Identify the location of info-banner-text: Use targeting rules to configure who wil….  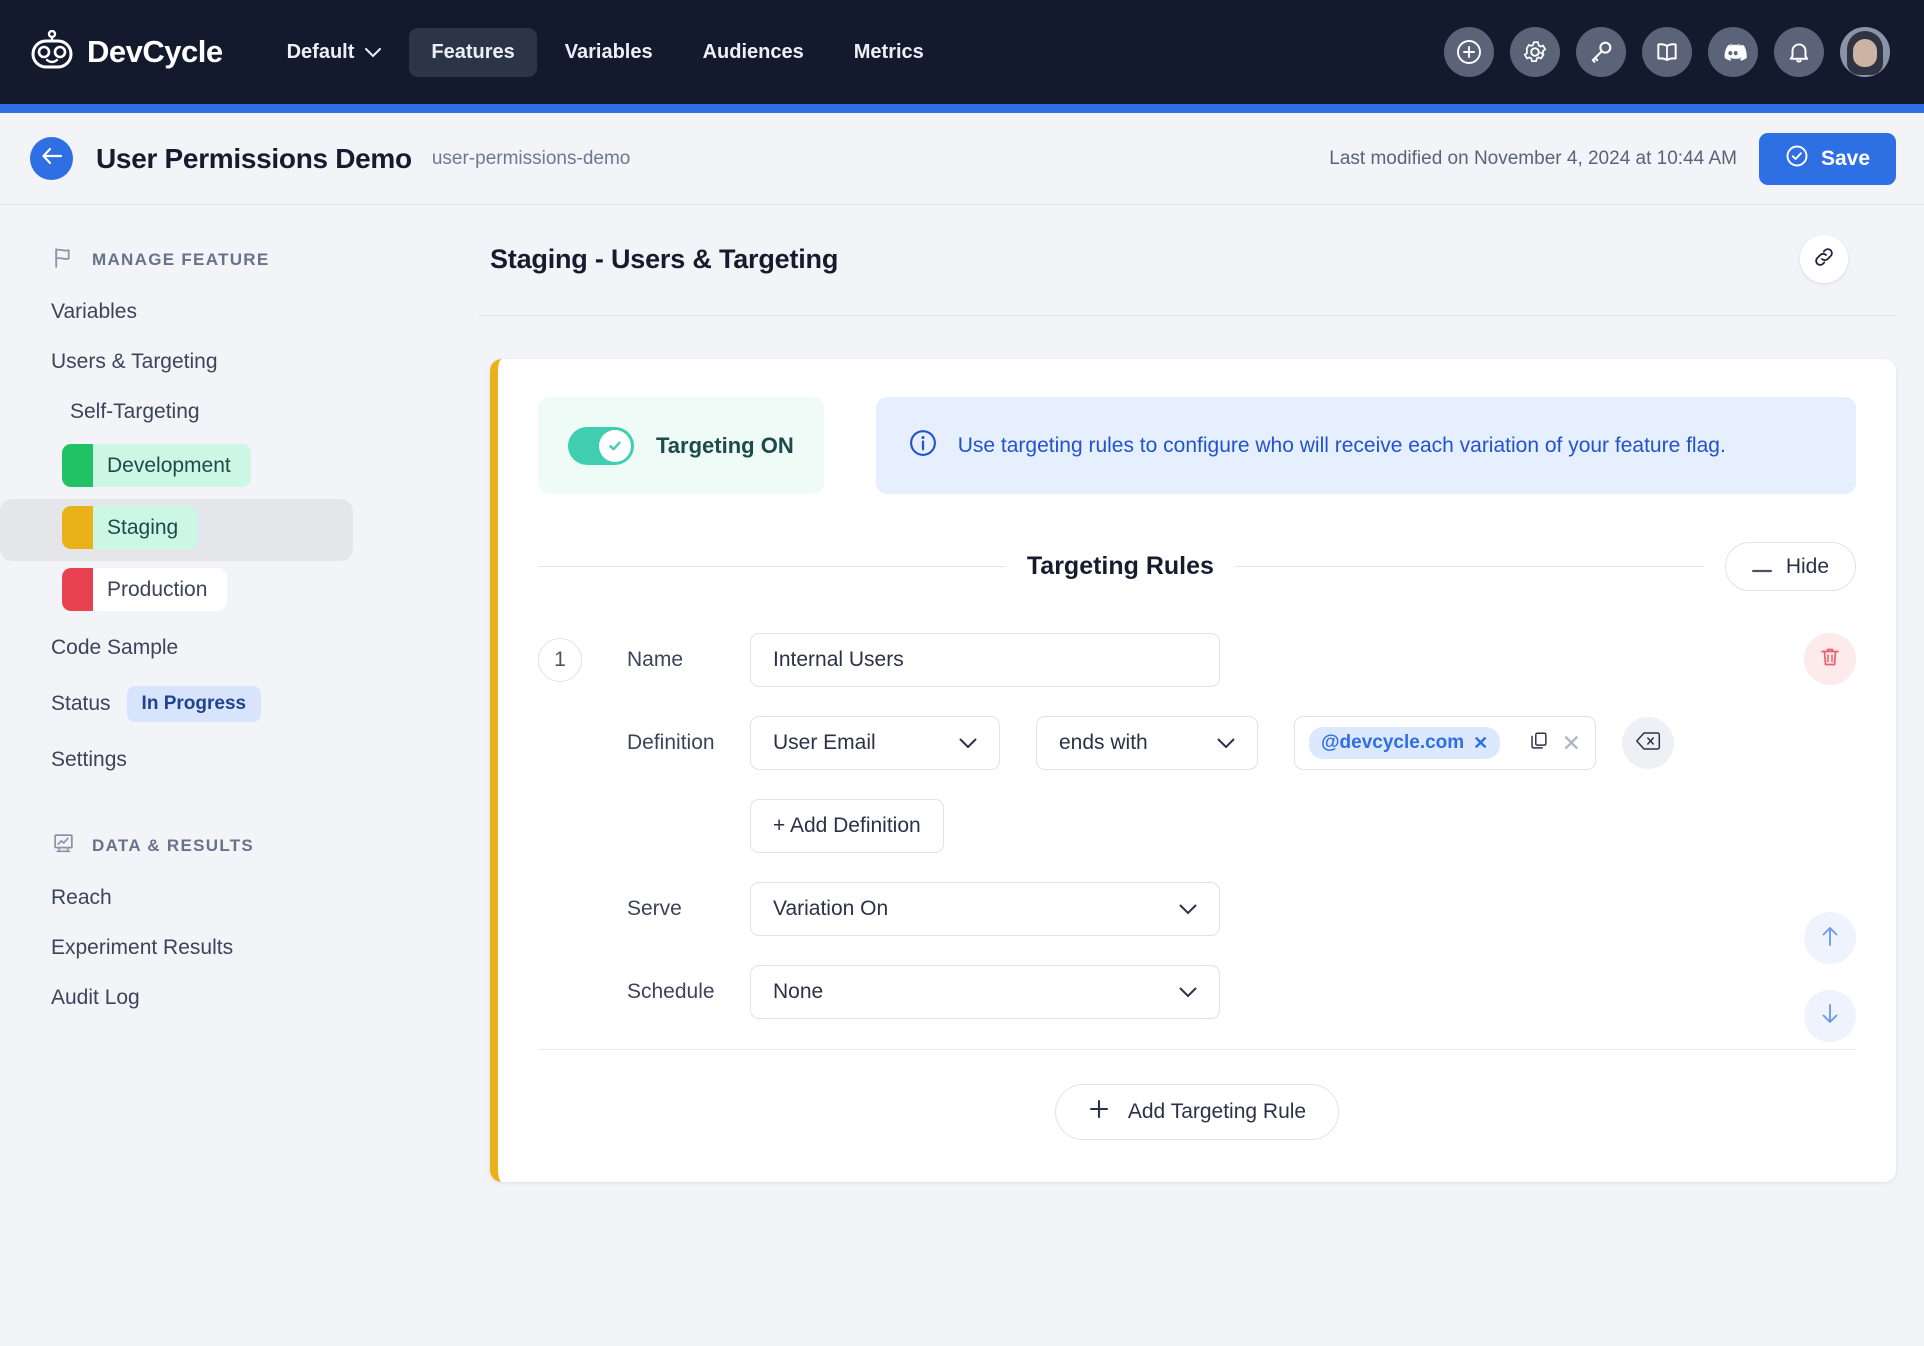
(1341, 445).